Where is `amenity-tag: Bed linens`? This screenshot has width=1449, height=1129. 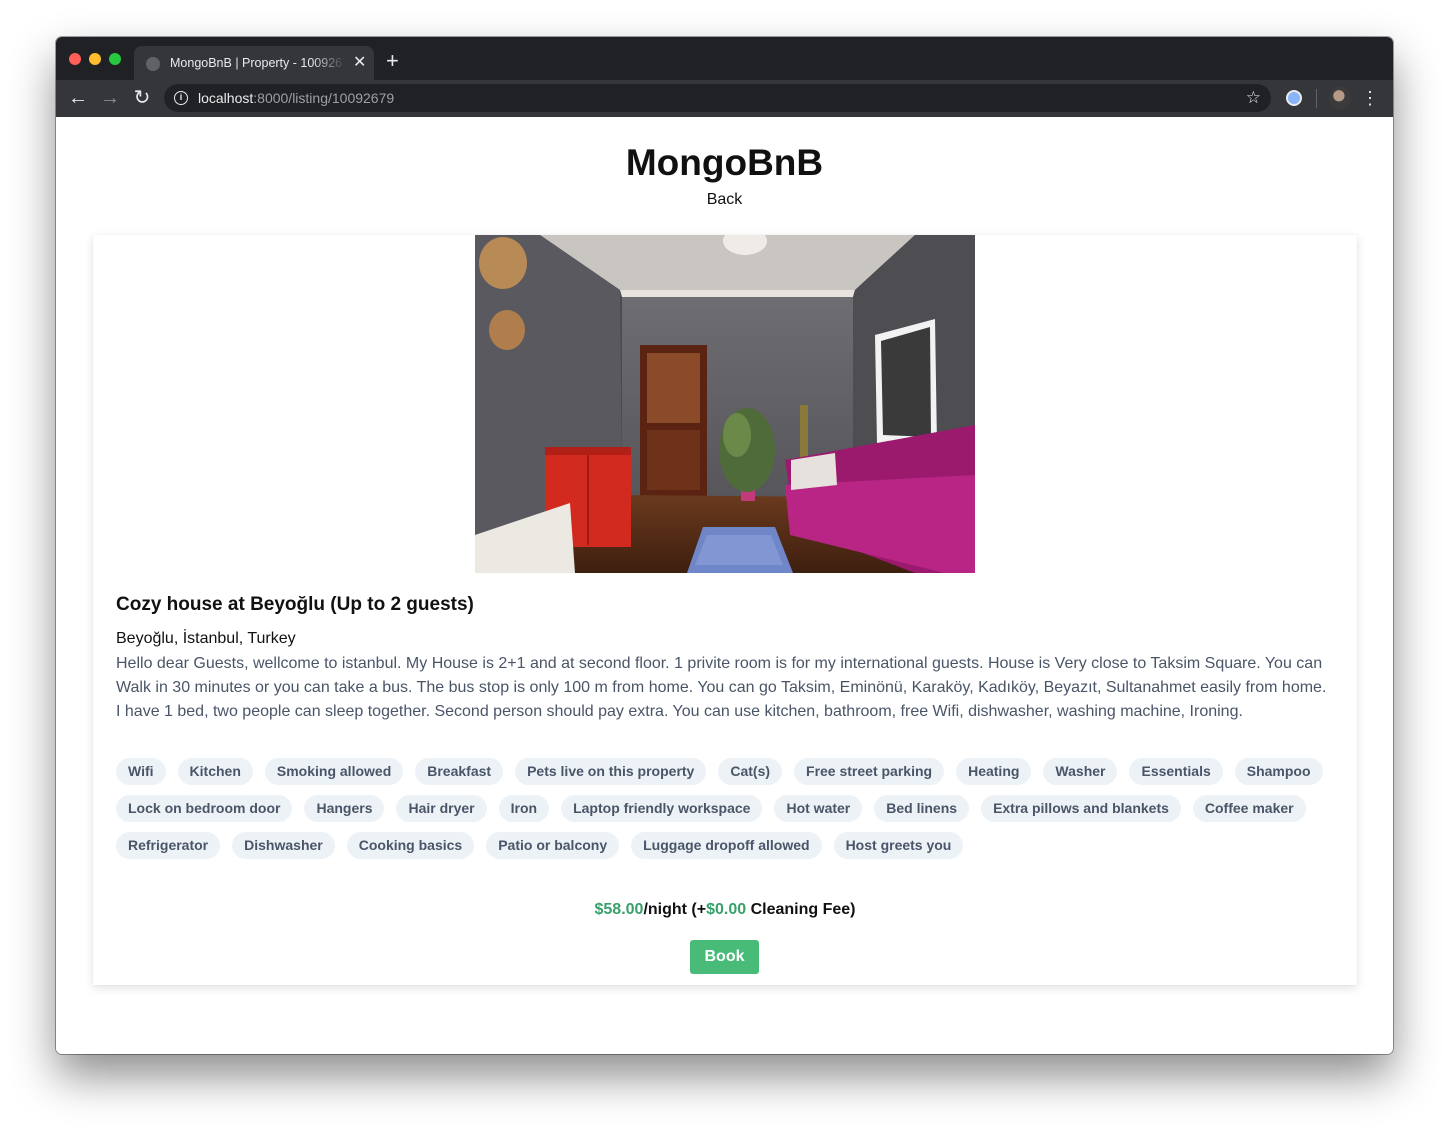 amenity-tag: Bed linens is located at coordinates (922, 808).